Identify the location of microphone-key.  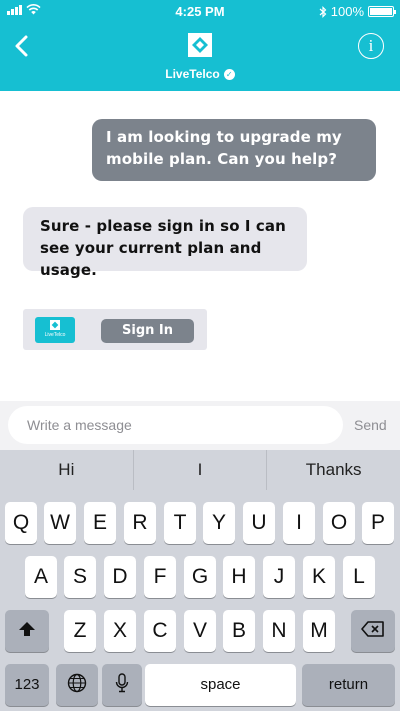
(122, 685).